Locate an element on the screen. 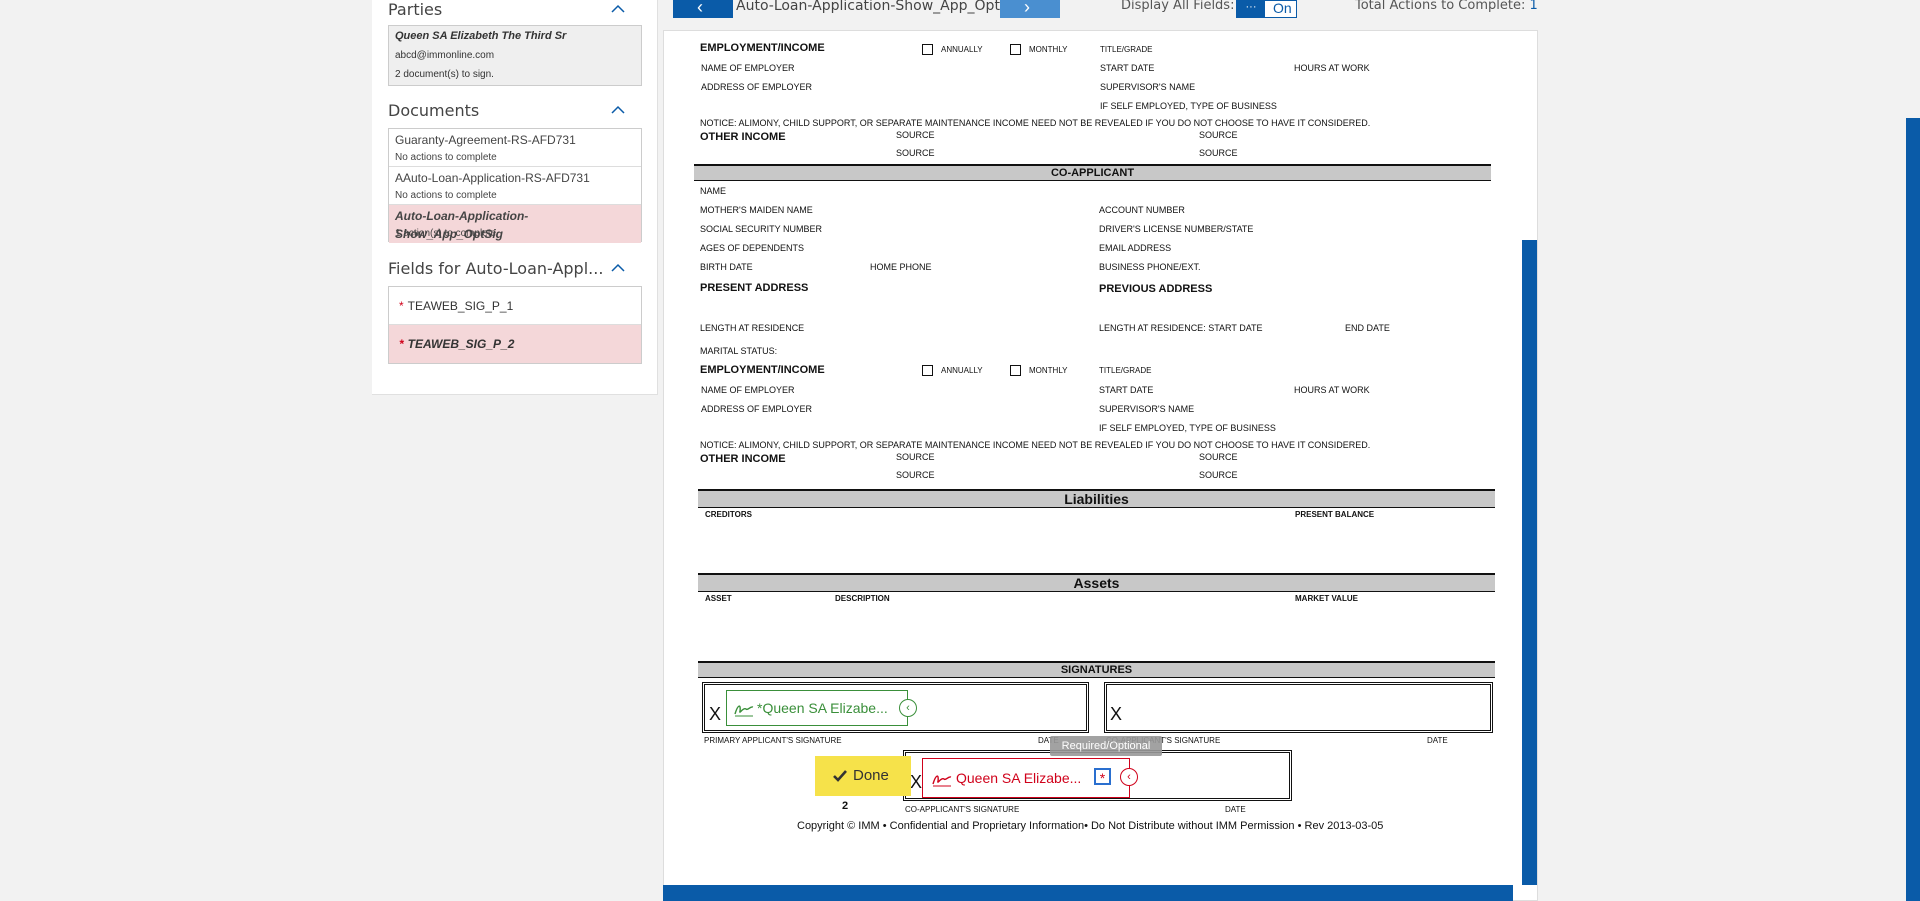 The width and height of the screenshot is (1920, 901). fields-list: * TEAWEB_SIG_P_1 * TEAWEB_SIG_P_2 is located at coordinates (515, 325).